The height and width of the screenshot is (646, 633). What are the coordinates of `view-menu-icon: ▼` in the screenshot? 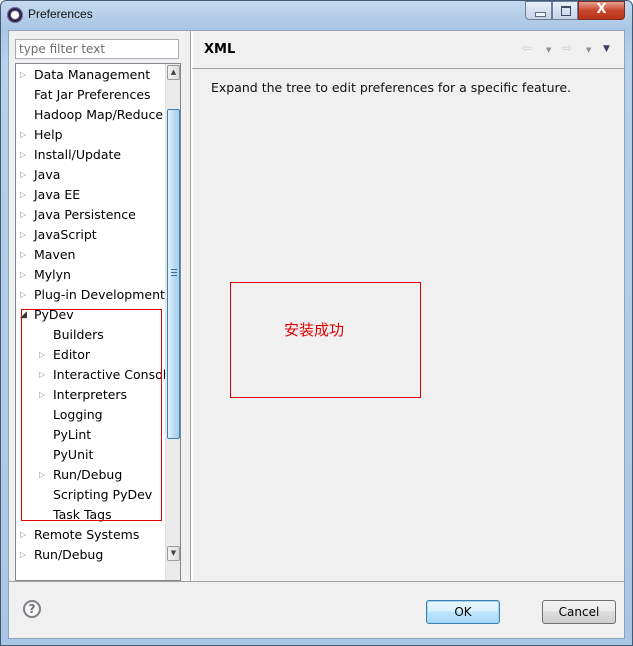 It's located at (606, 51).